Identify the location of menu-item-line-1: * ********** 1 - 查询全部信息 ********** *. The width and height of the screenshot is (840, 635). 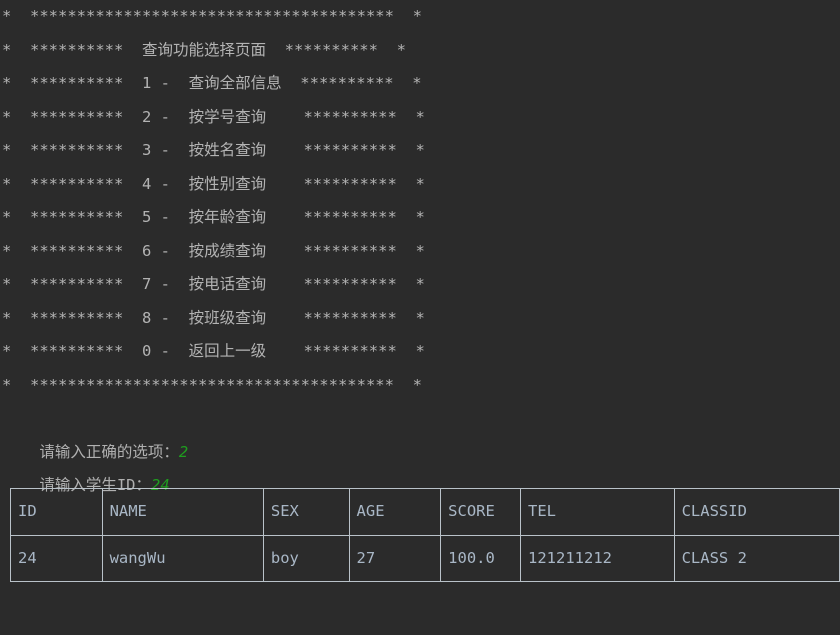
(212, 83).